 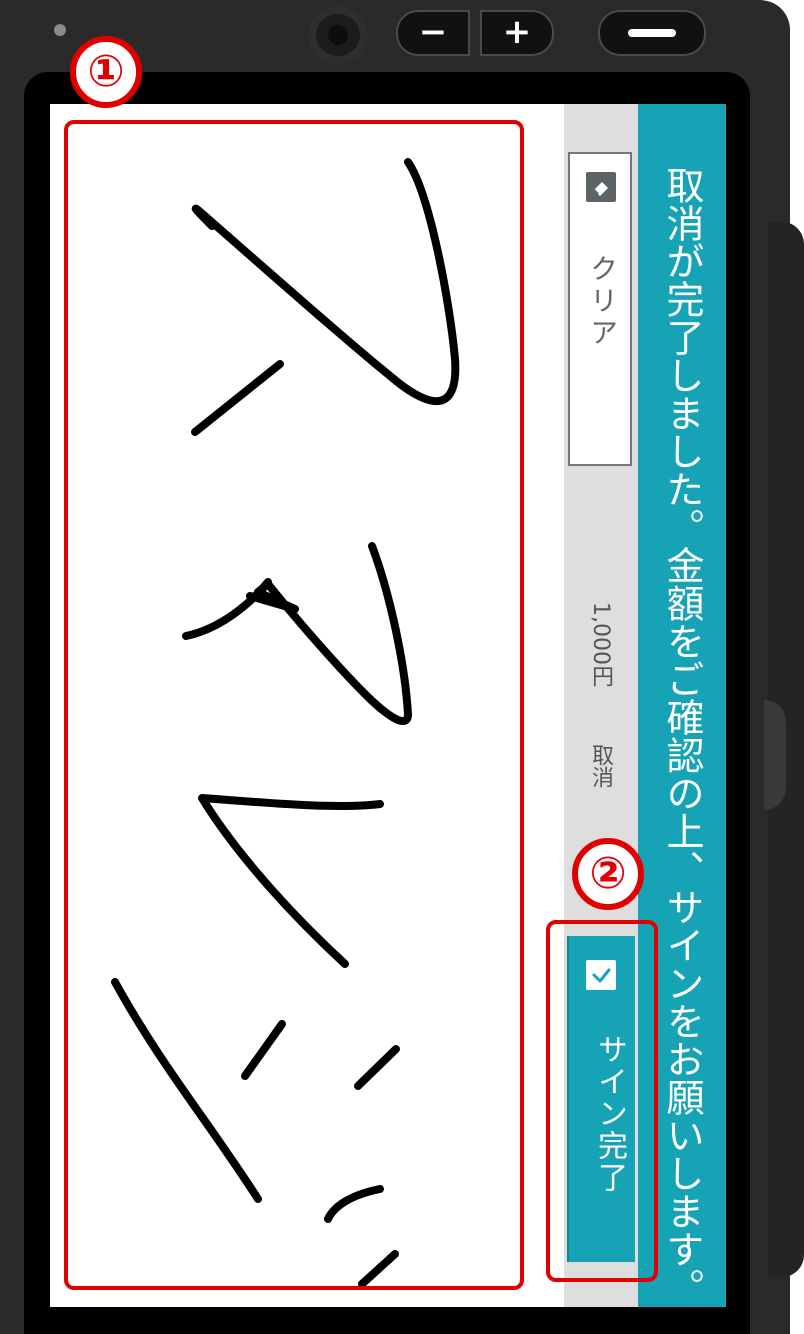 What do you see at coordinates (338, 35) in the screenshot?
I see `camera-lens` at bounding box center [338, 35].